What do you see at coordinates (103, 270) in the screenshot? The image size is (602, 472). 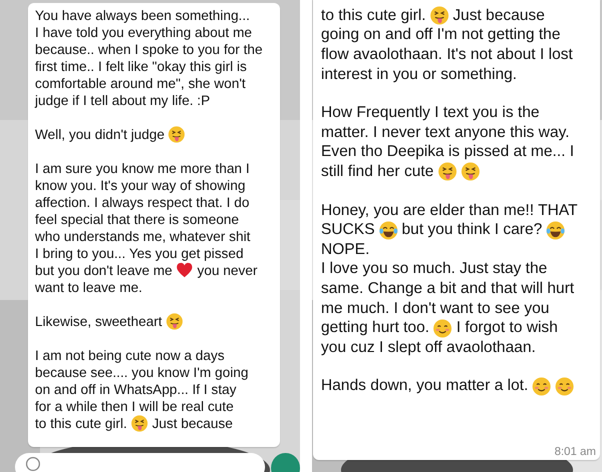 I see `message-text: but you don't leave me` at bounding box center [103, 270].